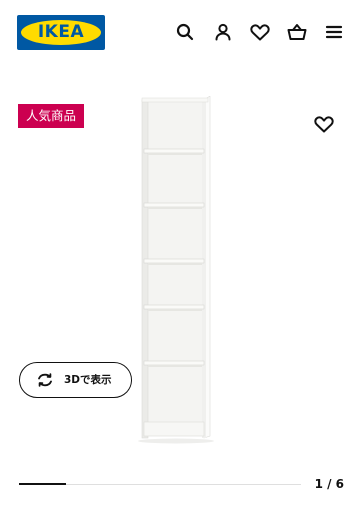 Image resolution: width=362 pixels, height=512 pixels. What do you see at coordinates (160, 484) in the screenshot?
I see `gallery-progress` at bounding box center [160, 484].